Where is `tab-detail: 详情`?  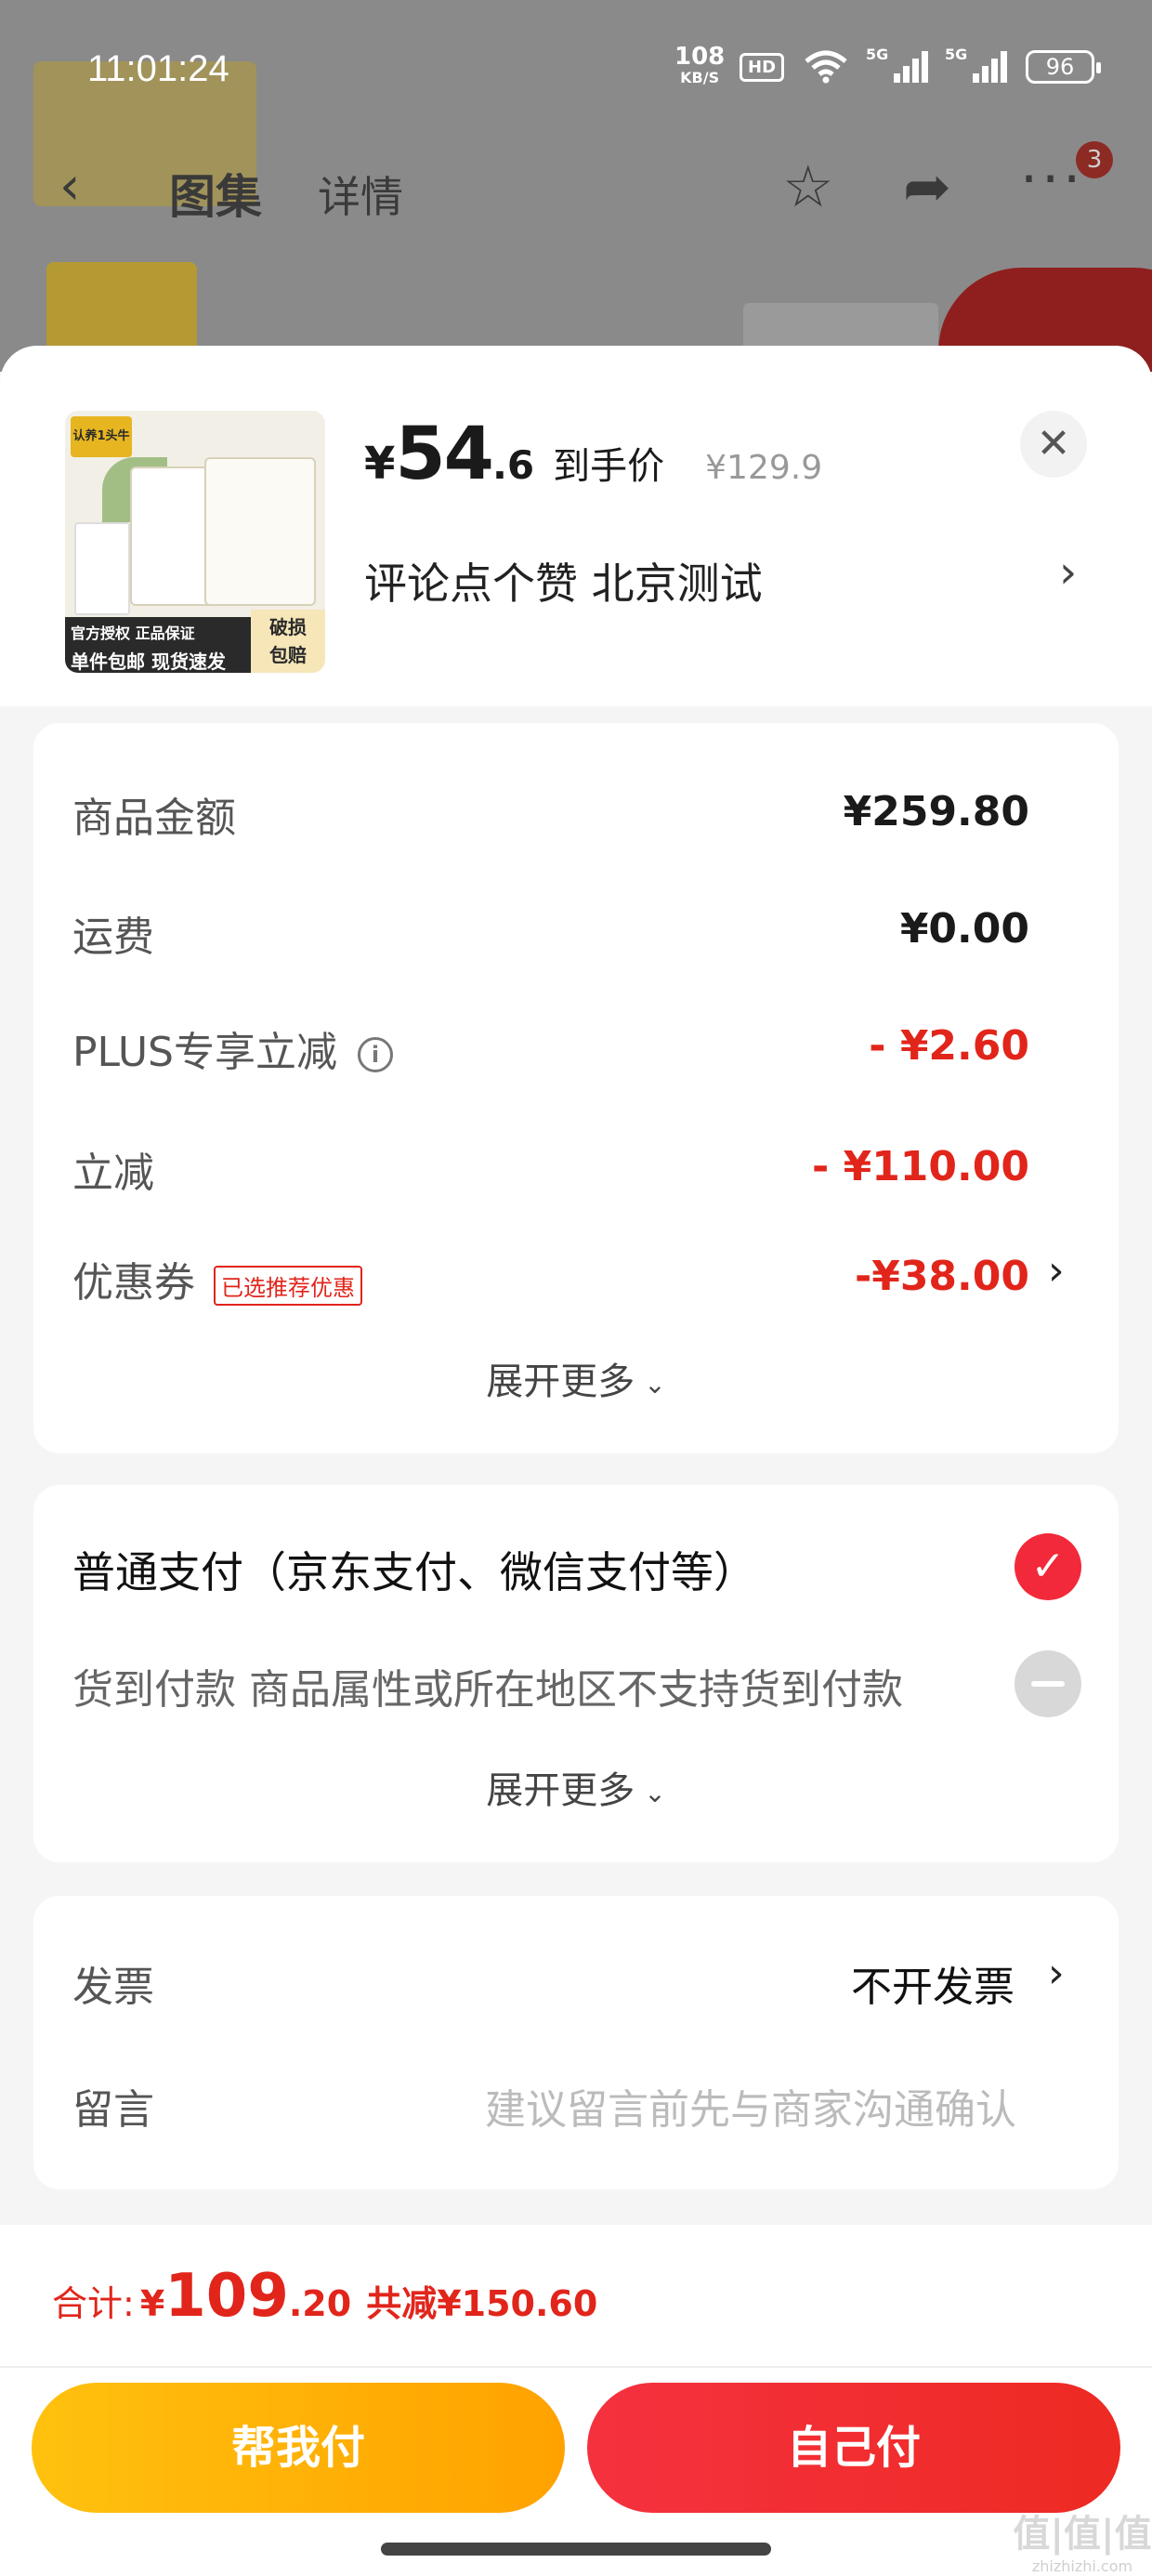 tab-detail: 详情 is located at coordinates (360, 197).